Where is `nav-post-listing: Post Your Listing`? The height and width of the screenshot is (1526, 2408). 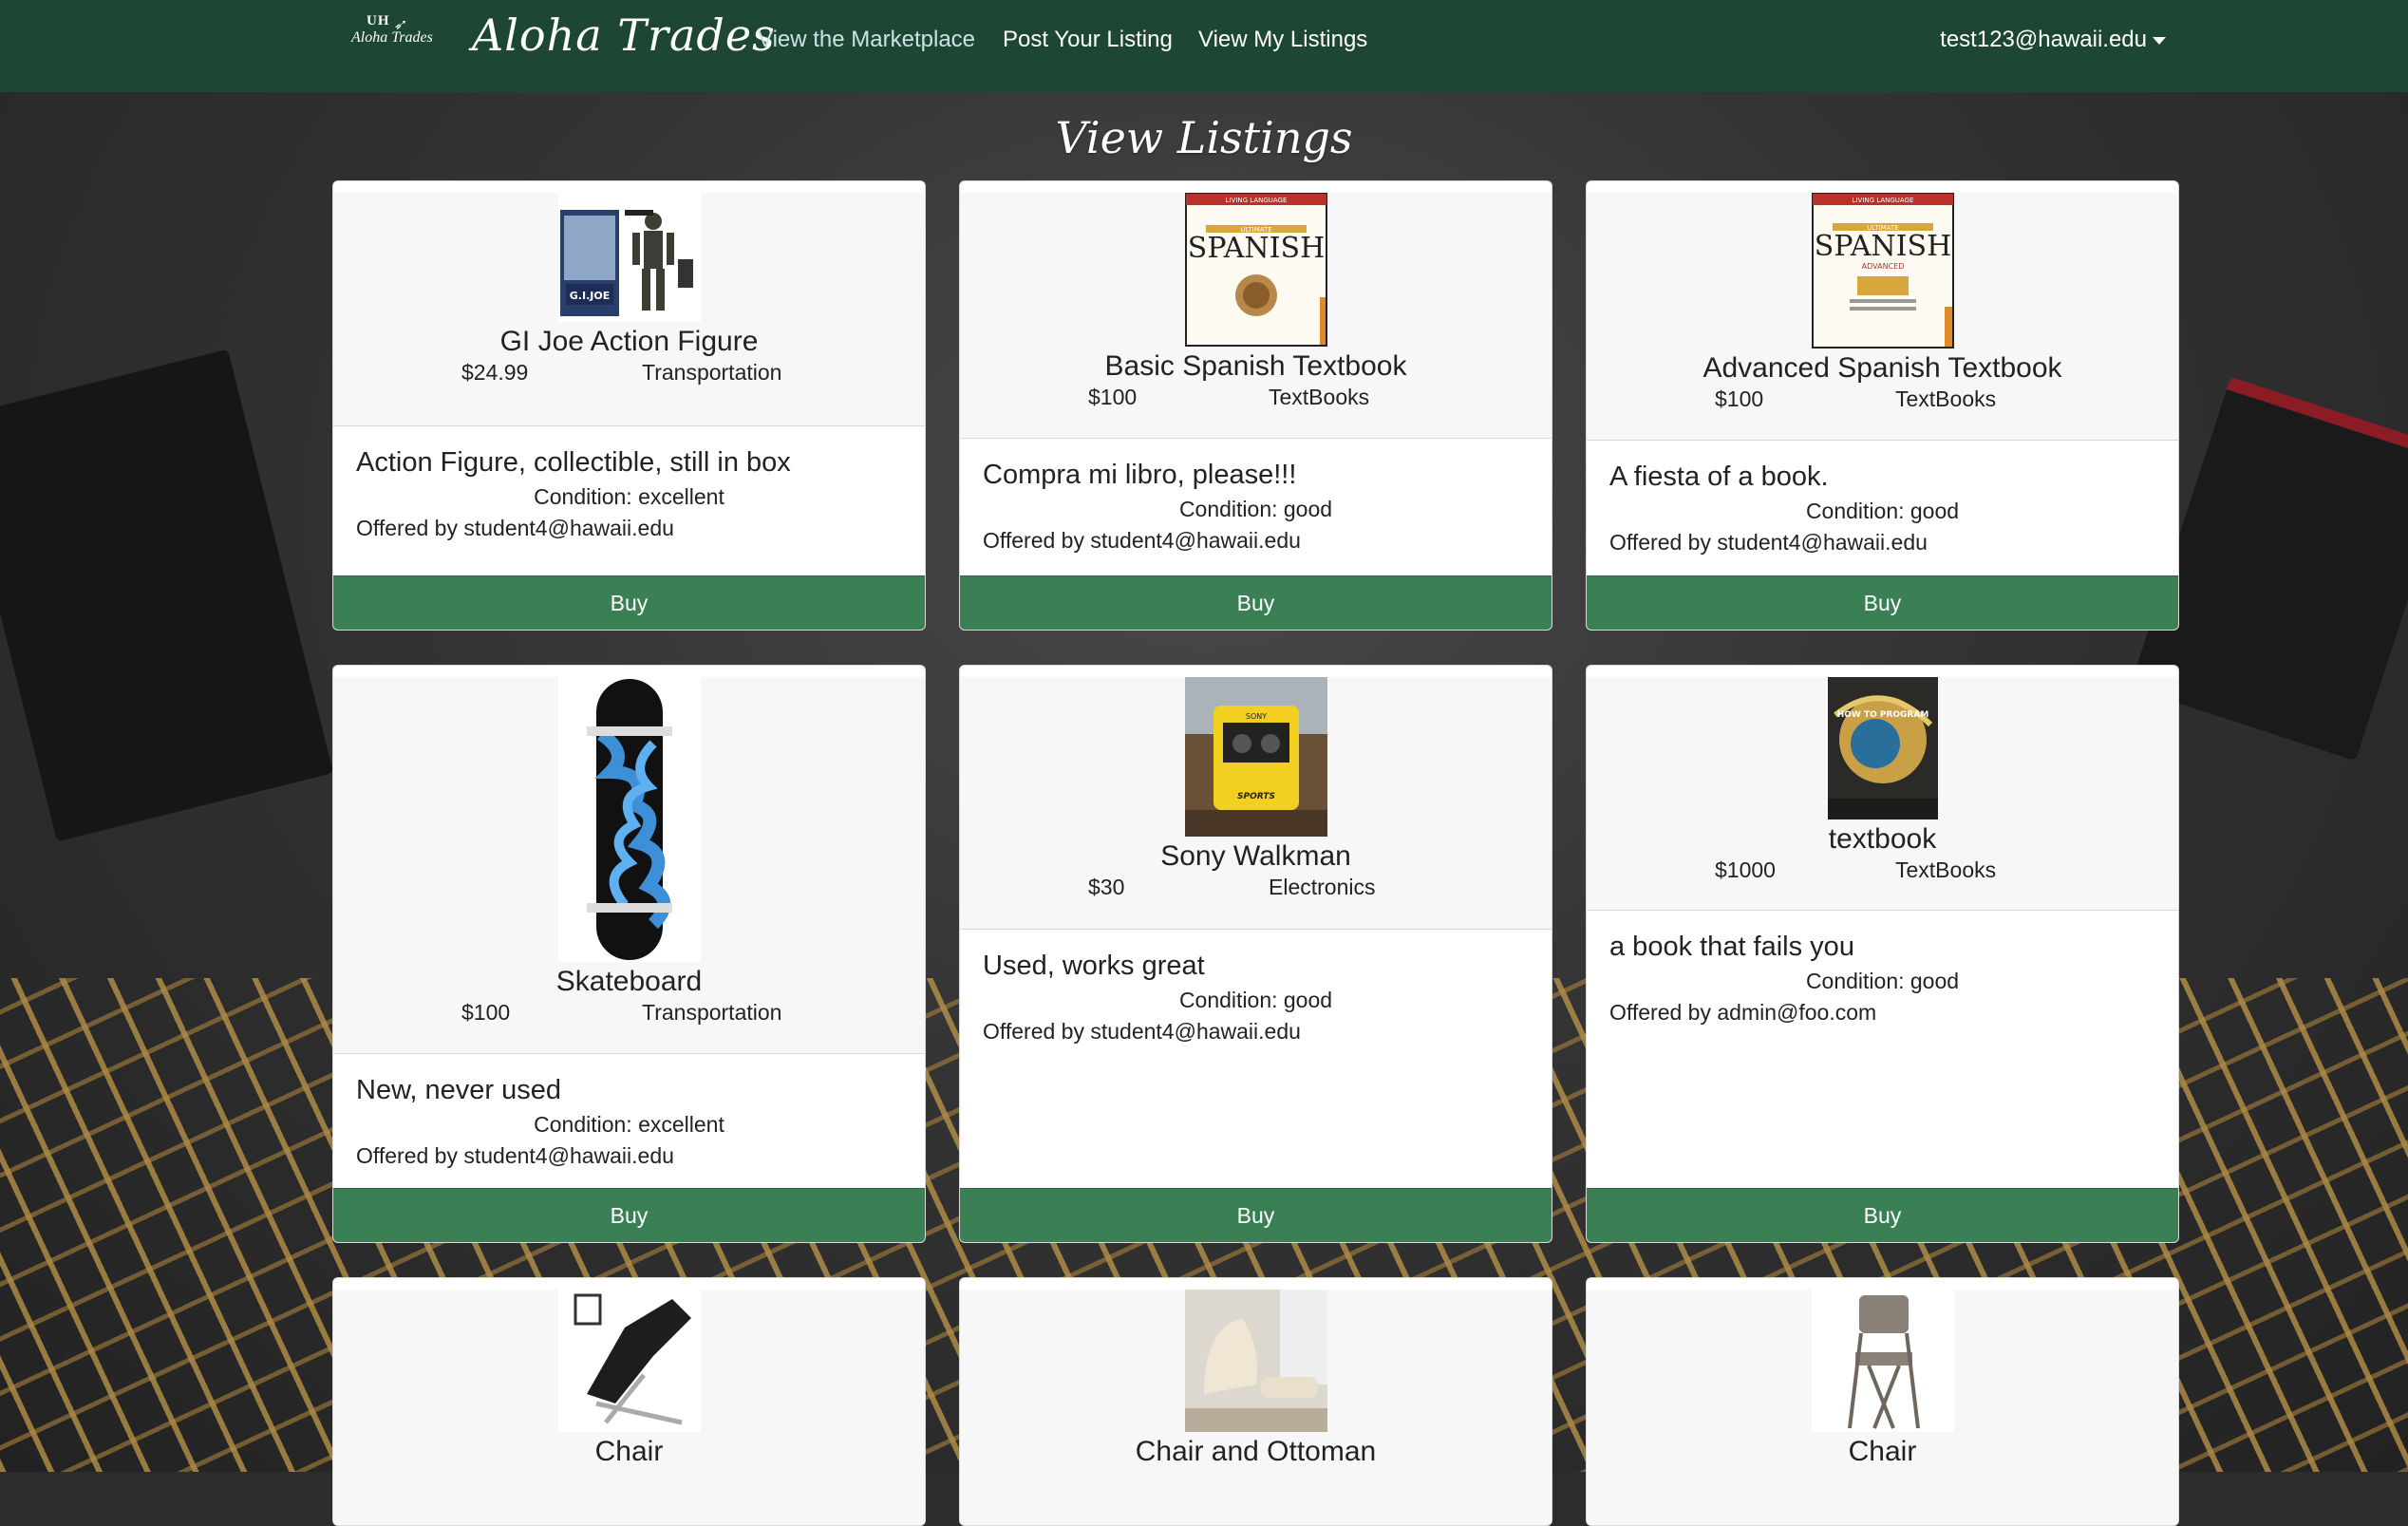 nav-post-listing: Post Your Listing is located at coordinates (1088, 40).